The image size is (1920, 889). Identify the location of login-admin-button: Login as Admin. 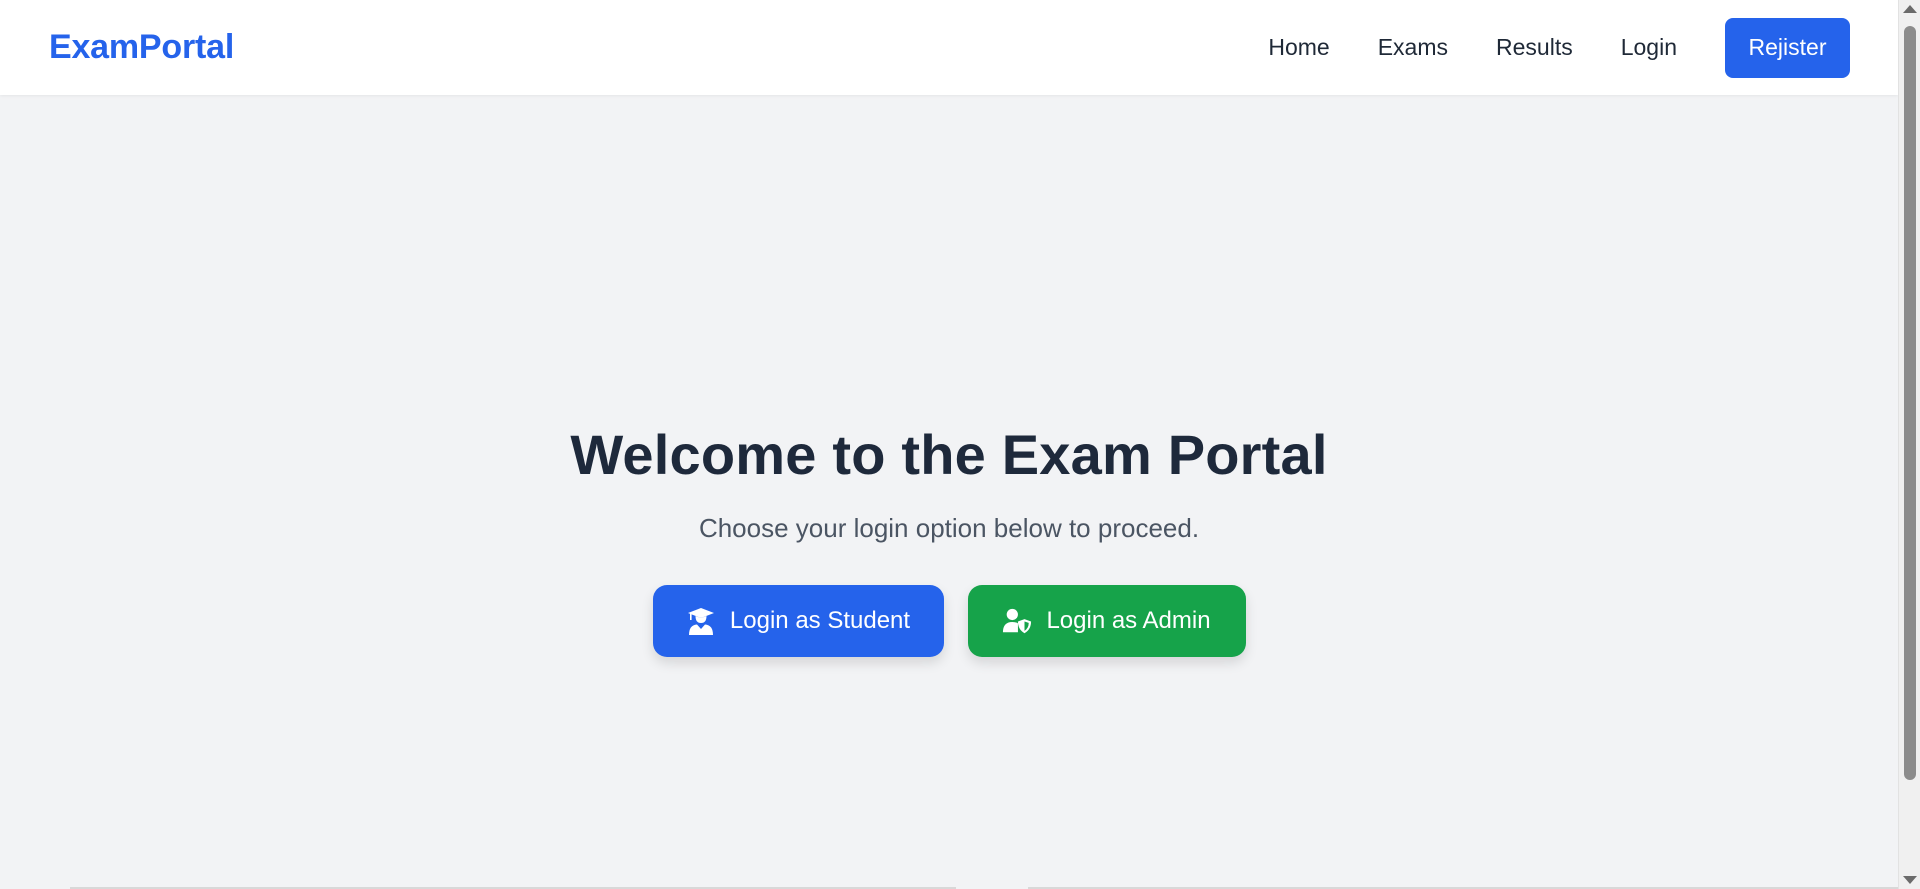
(1106, 621).